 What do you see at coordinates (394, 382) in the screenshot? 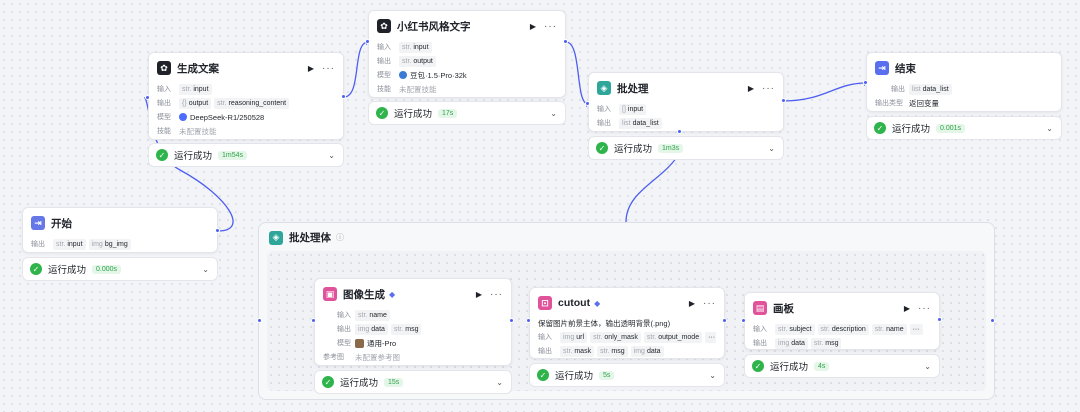
I see `time-badge: 15s` at bounding box center [394, 382].